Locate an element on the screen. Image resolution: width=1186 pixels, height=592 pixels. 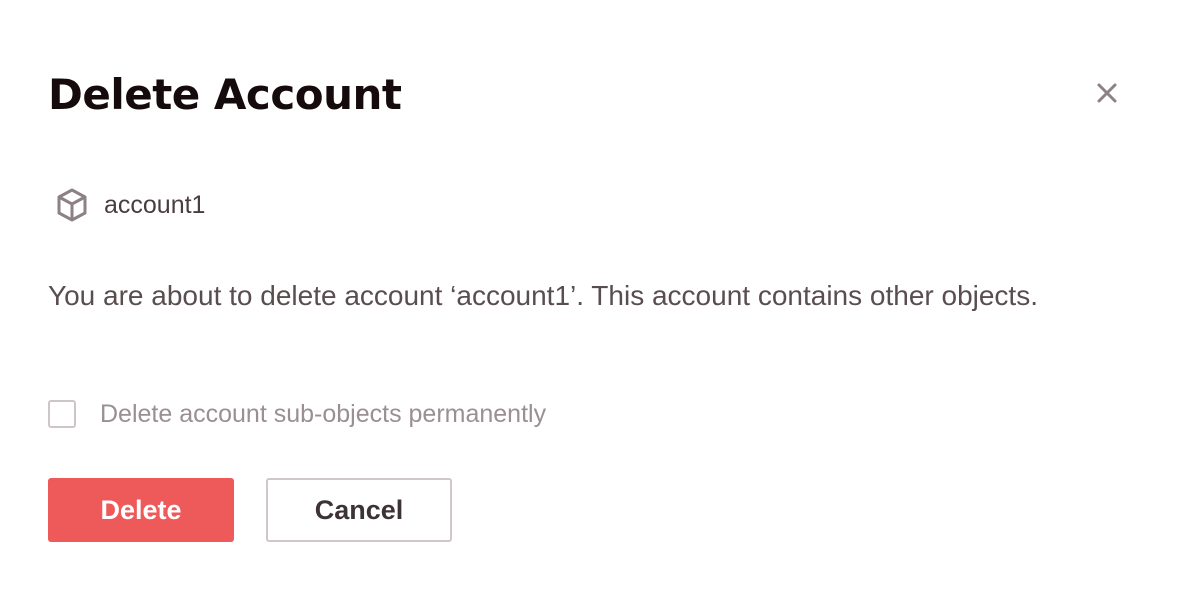
sub-objects-checkbox-row: Delete account sub-objects permanently is located at coordinates (297, 414).